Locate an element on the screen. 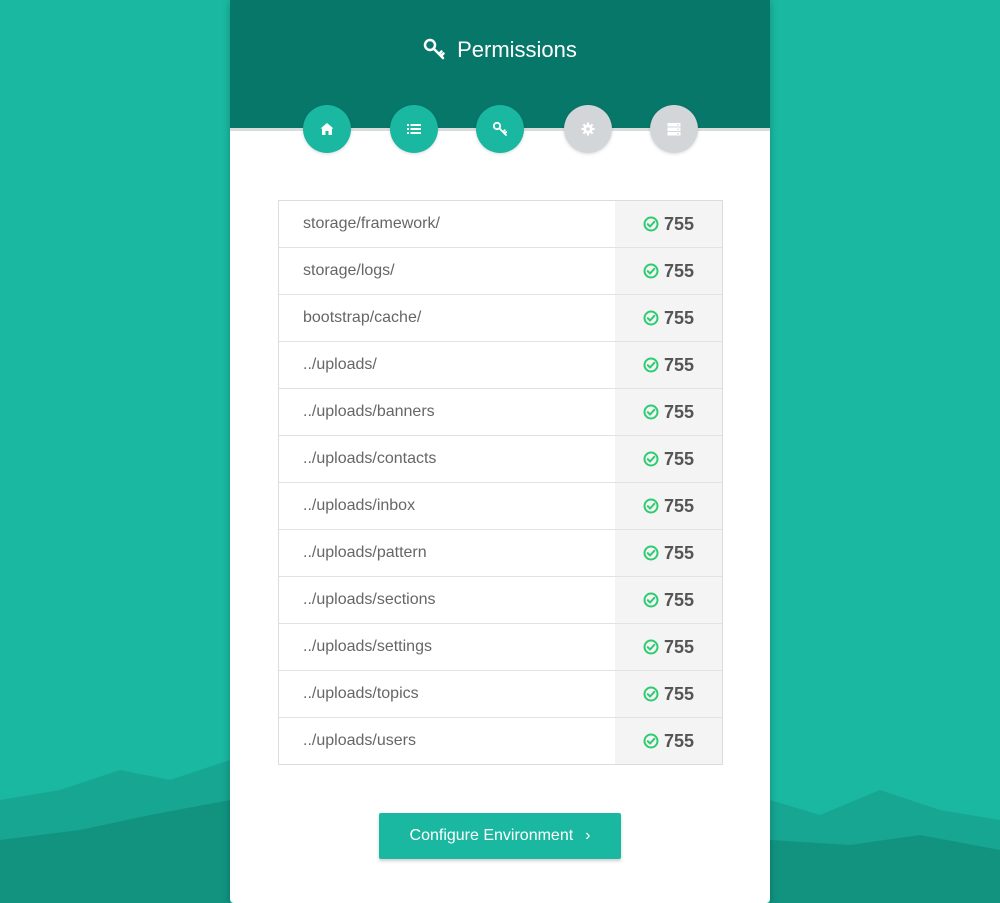 The height and width of the screenshot is (903, 1000). list-icon is located at coordinates (414, 129).